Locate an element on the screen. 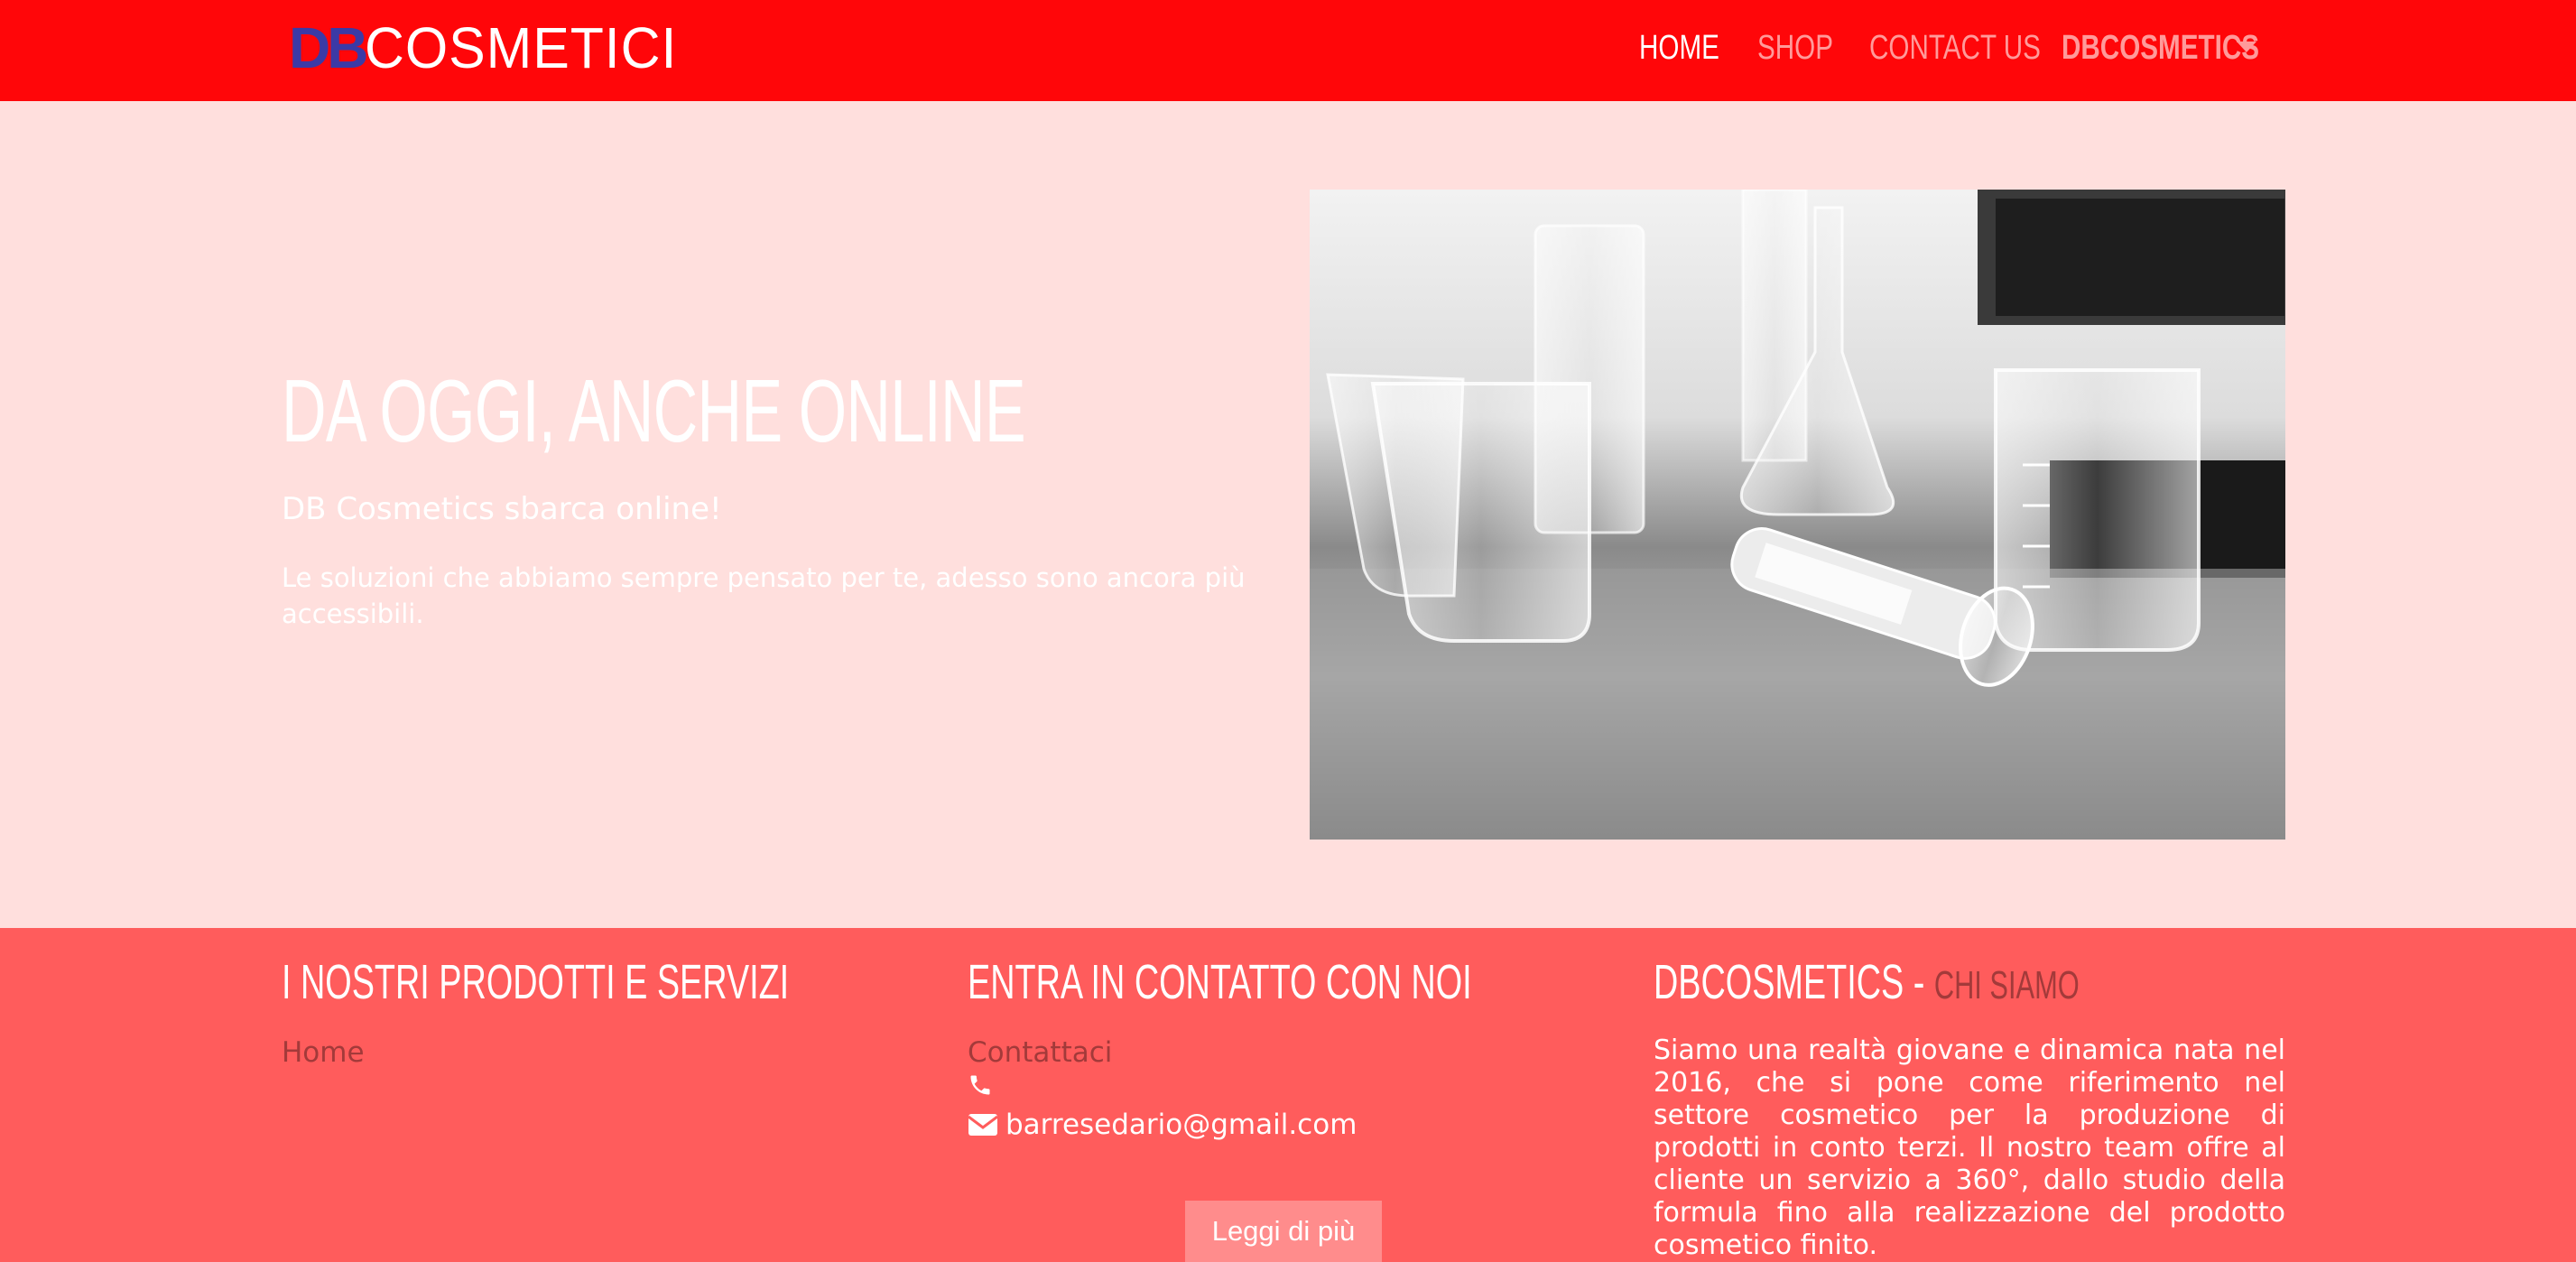  nav-shop-link: SHOP is located at coordinates (1795, 47).